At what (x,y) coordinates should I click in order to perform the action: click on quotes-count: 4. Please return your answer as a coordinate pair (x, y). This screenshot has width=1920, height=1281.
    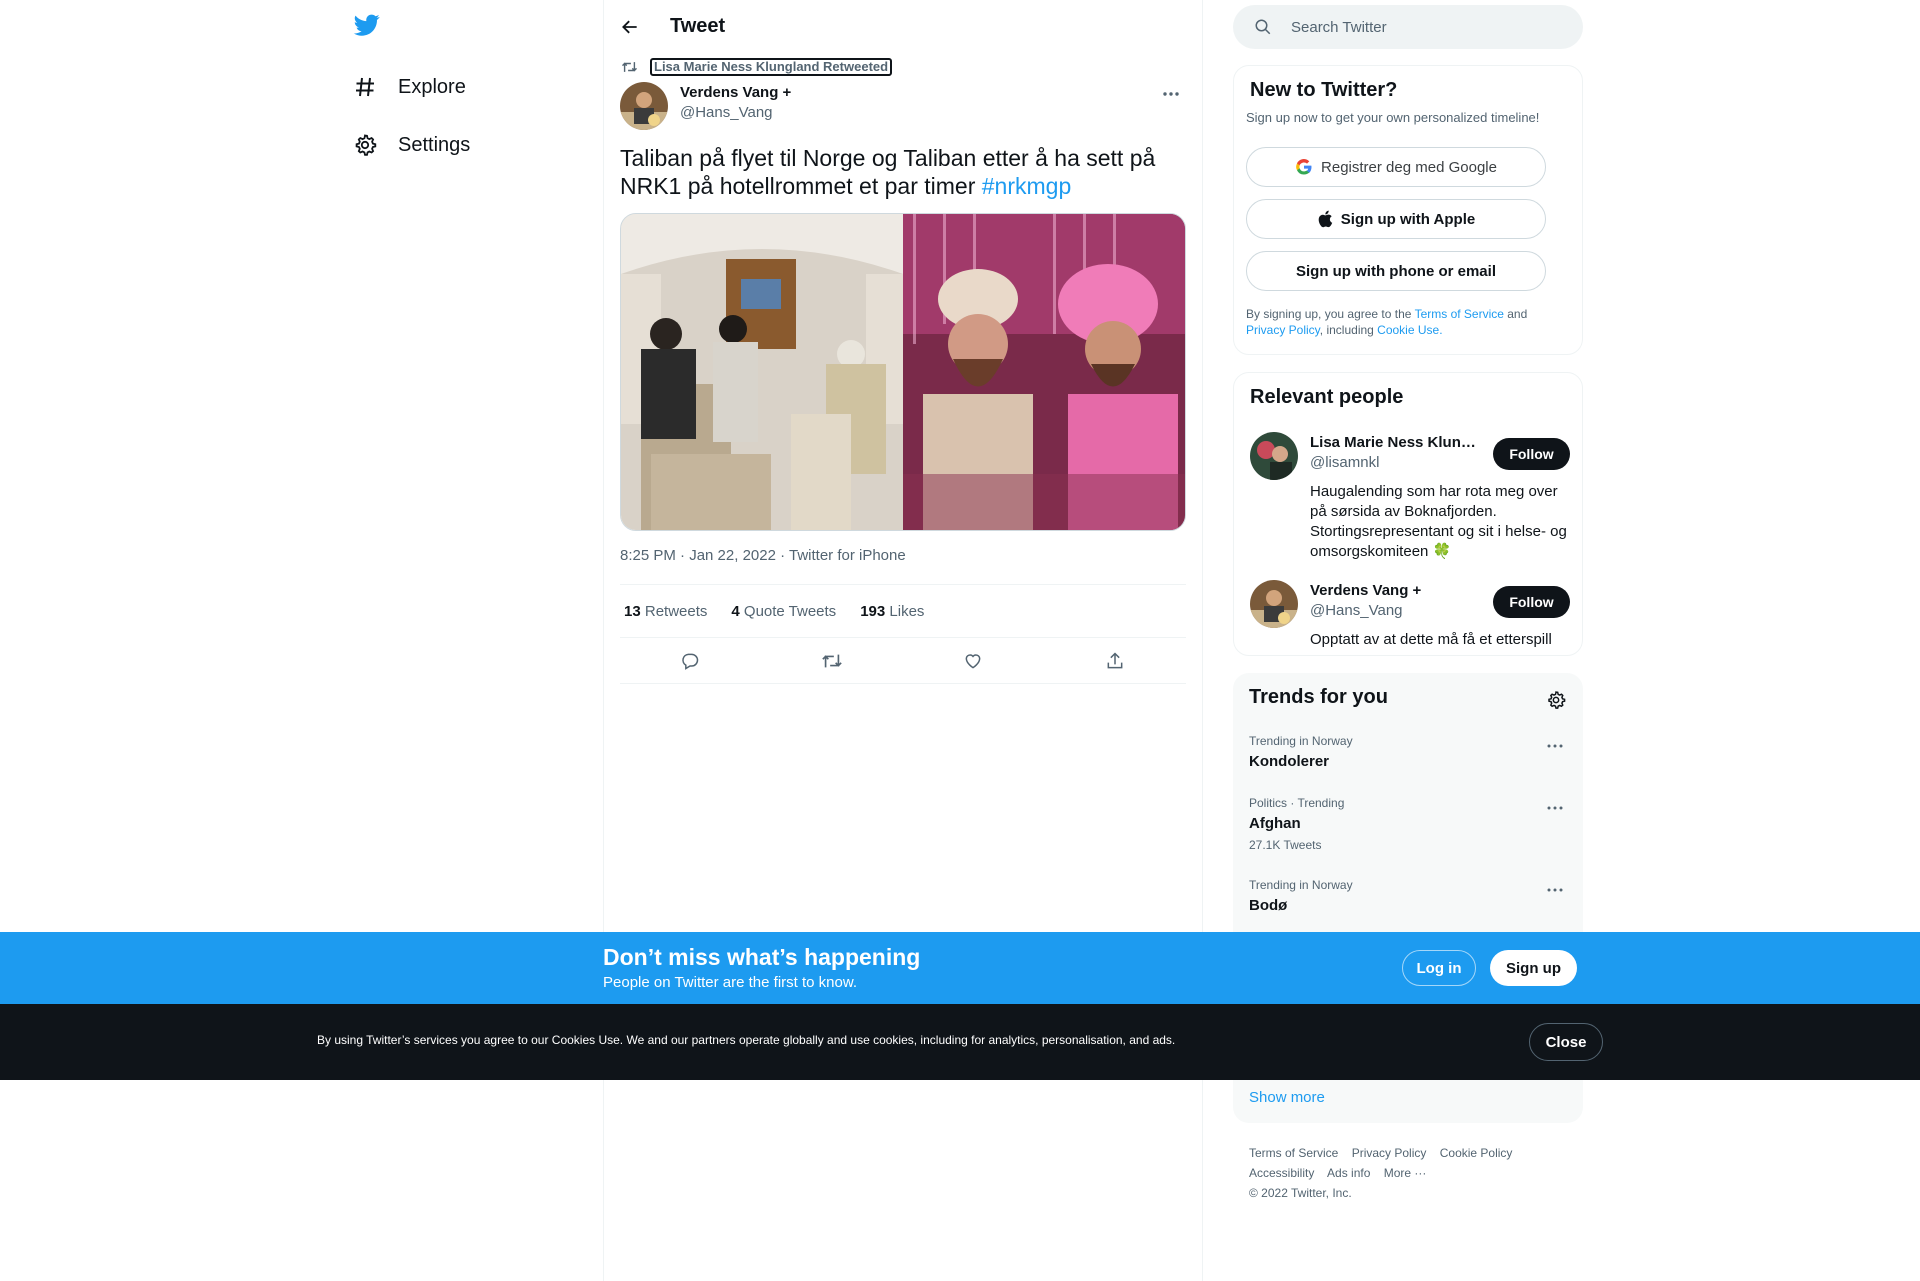
    Looking at the image, I should click on (735, 611).